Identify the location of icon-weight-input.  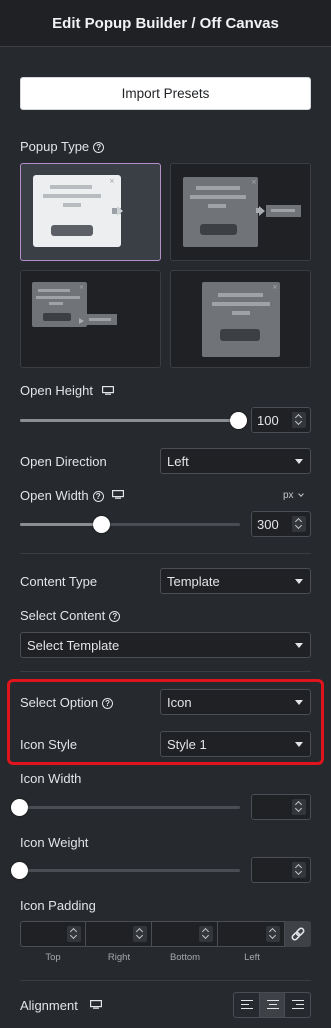
(281, 870).